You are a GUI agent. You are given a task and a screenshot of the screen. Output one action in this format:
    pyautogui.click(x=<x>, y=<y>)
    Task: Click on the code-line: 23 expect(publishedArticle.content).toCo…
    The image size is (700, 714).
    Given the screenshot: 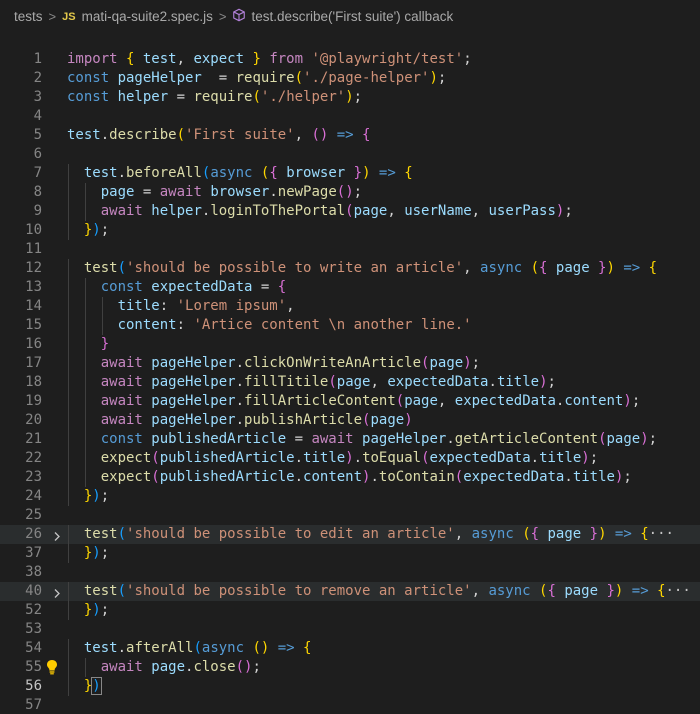 What is the action you would take?
    pyautogui.click(x=350, y=477)
    